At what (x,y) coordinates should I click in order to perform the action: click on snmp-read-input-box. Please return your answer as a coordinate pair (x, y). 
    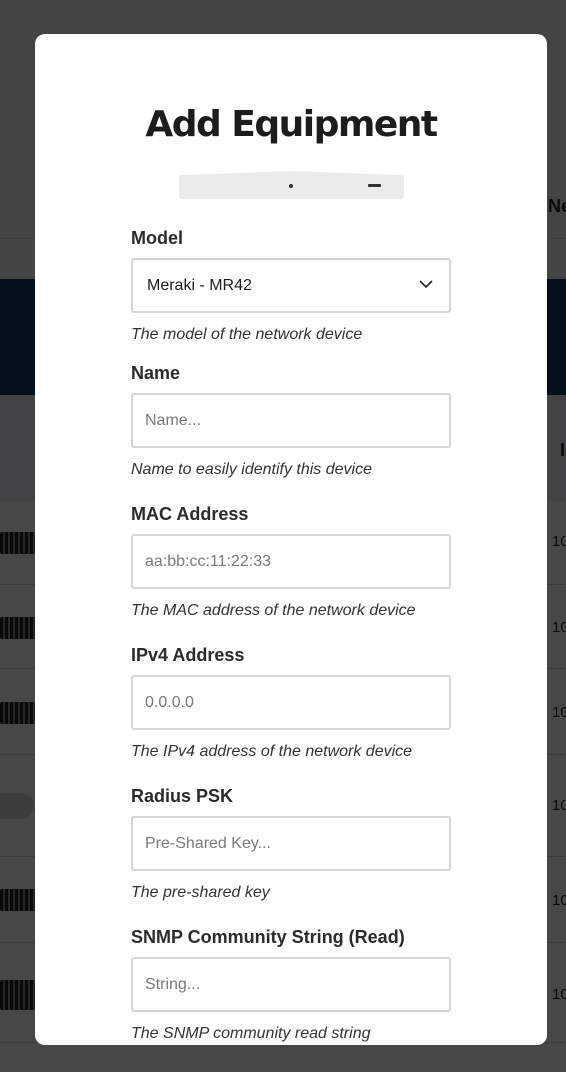
    Looking at the image, I should click on (291, 984).